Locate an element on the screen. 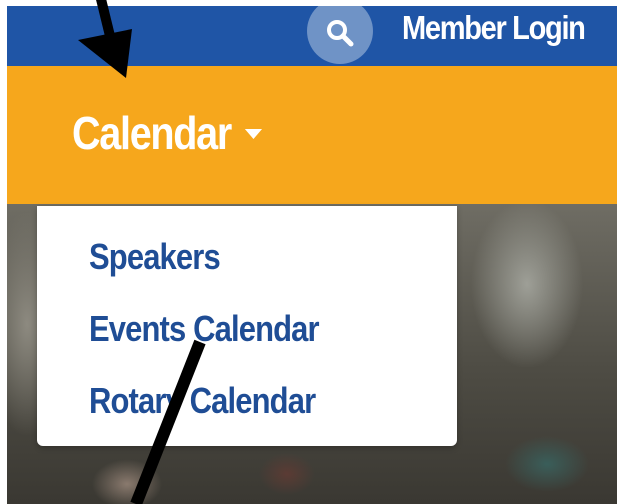 The width and height of the screenshot is (617, 504). nav-item-calendar: Calendar is located at coordinates (167, 133).